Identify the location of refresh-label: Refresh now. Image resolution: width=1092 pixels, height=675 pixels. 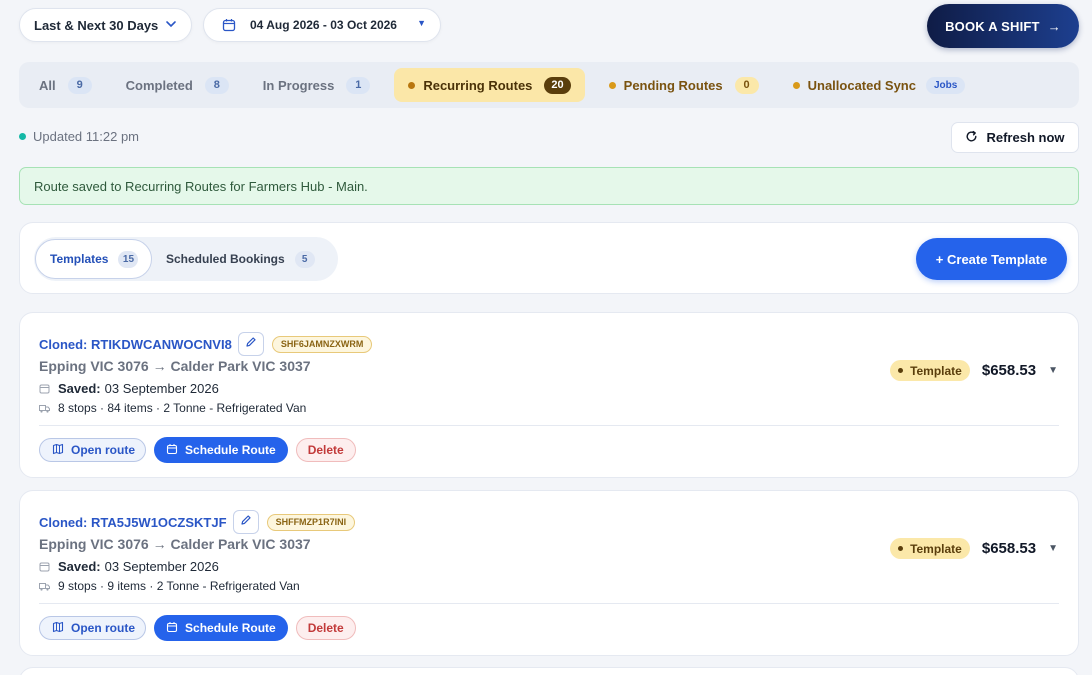
(1025, 137).